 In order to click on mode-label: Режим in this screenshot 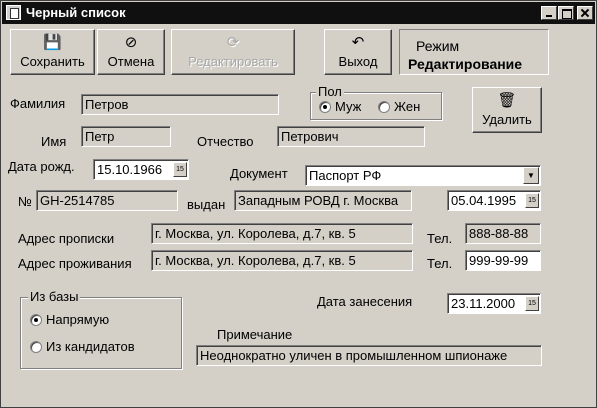, I will do `click(438, 46)`.